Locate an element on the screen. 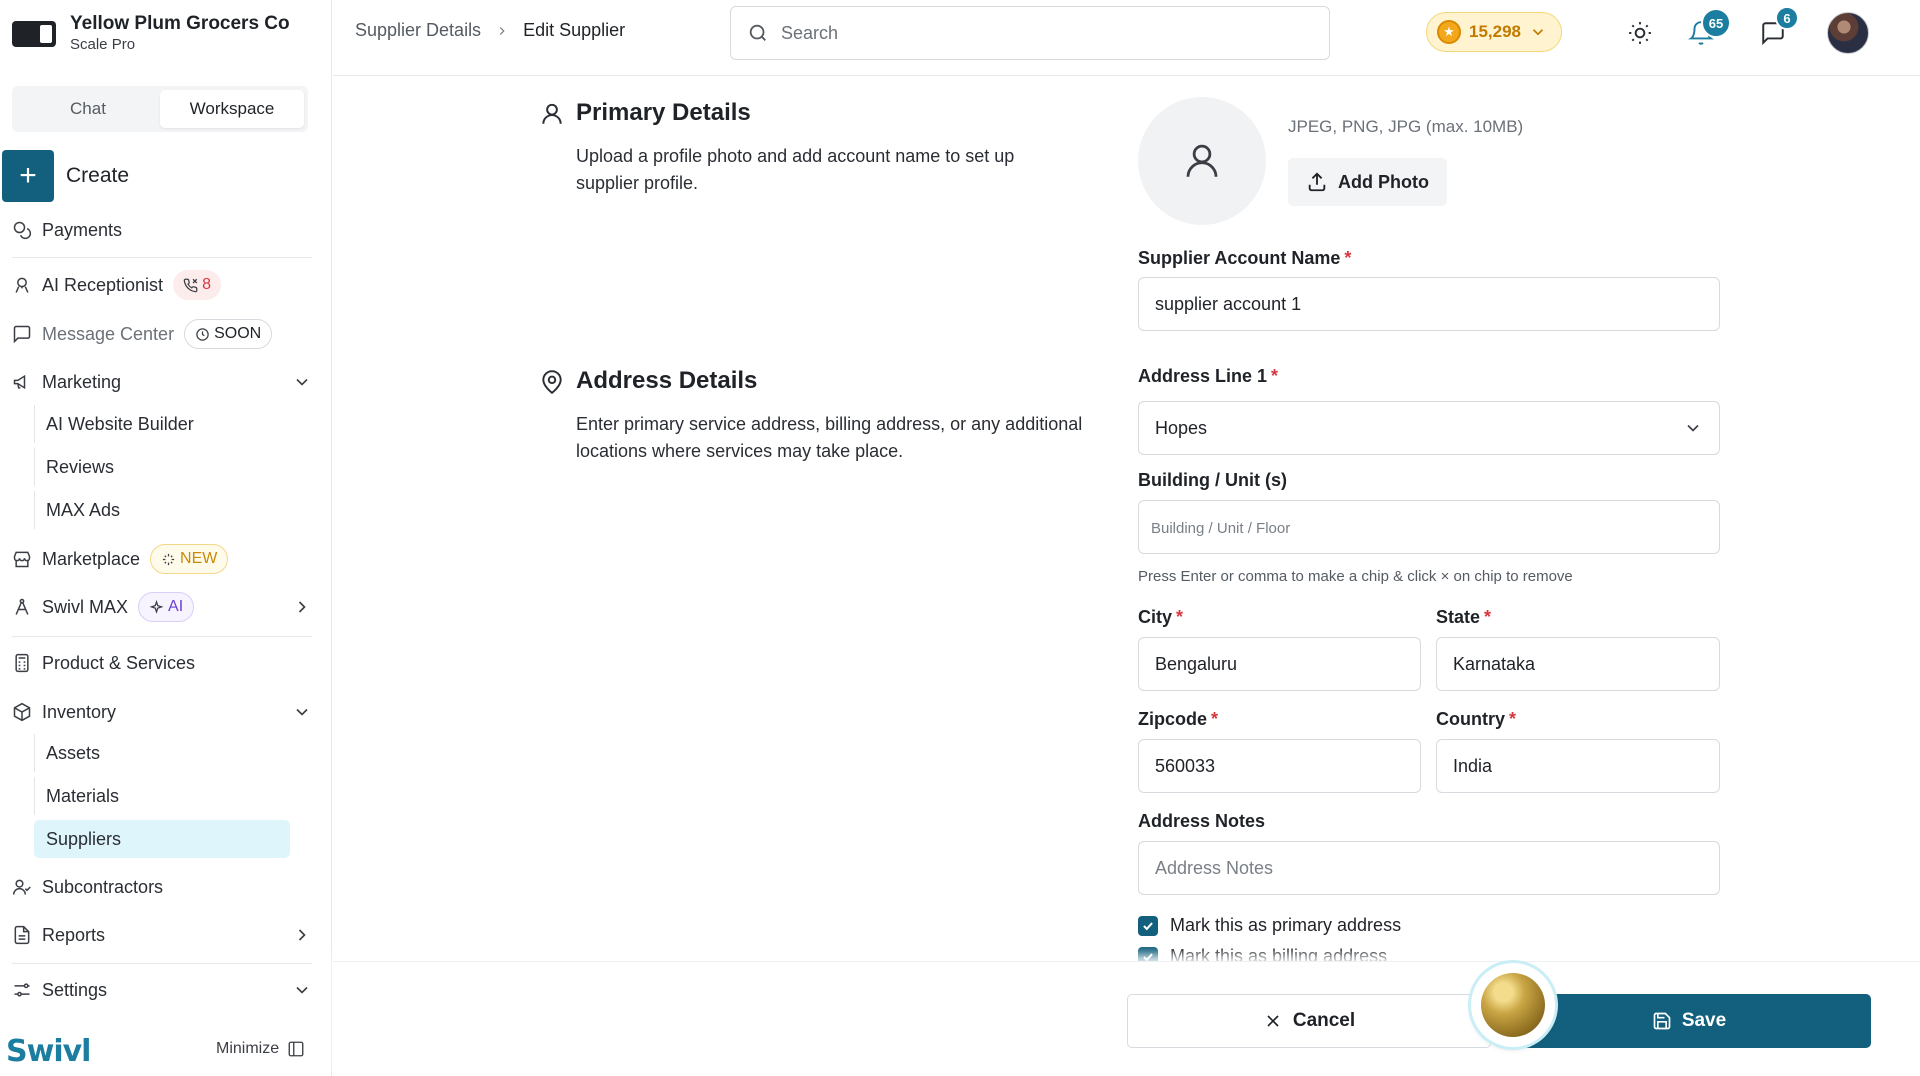 The width and height of the screenshot is (1920, 1076). sidebar-item-marketplace: Marketplace NEW is located at coordinates (162, 559).